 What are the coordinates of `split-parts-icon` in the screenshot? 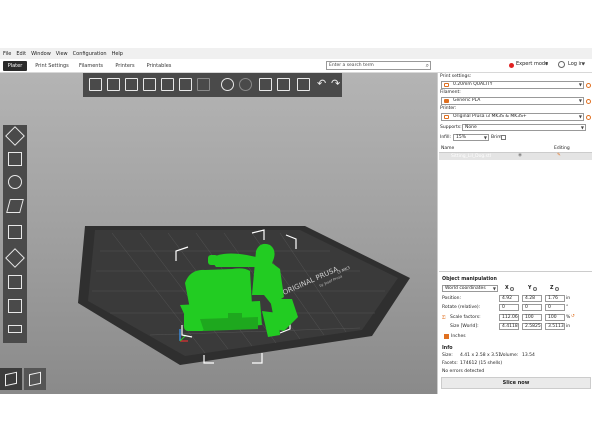 It's located at (283, 84).